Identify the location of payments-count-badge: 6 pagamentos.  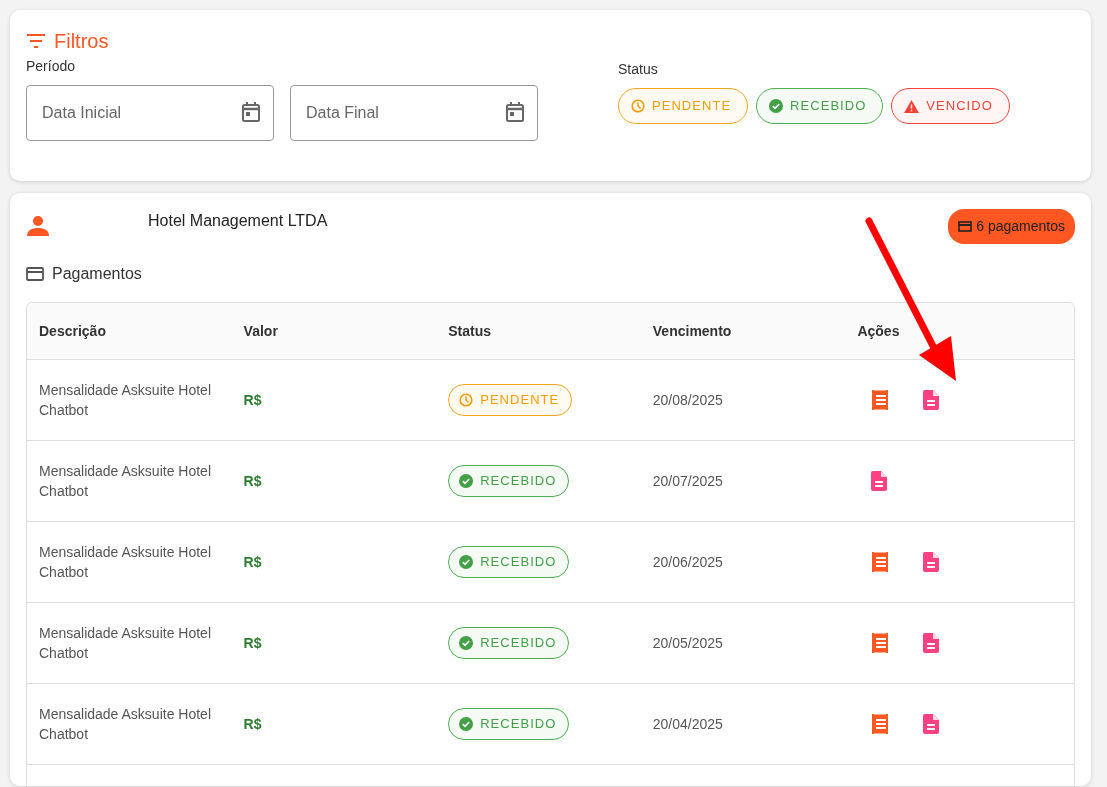
(1011, 226).